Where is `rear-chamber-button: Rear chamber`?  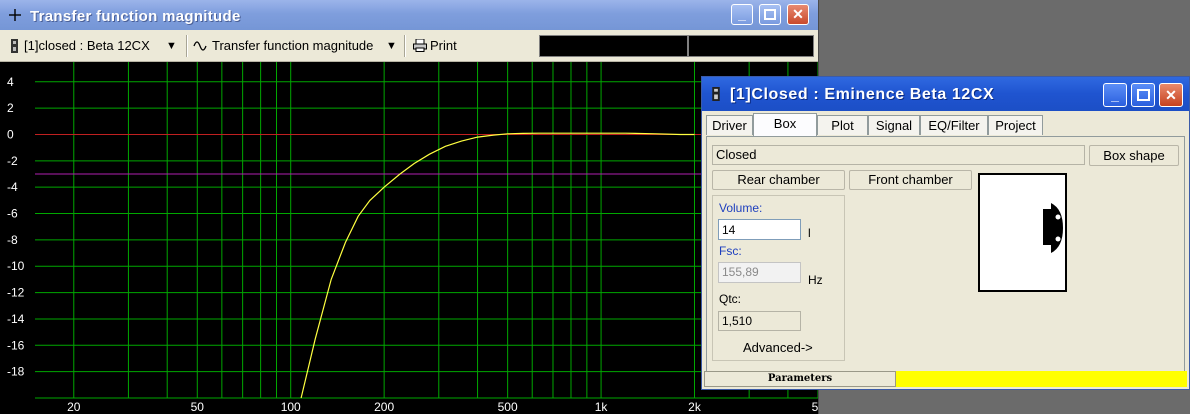
rear-chamber-button: Rear chamber is located at coordinates (778, 180).